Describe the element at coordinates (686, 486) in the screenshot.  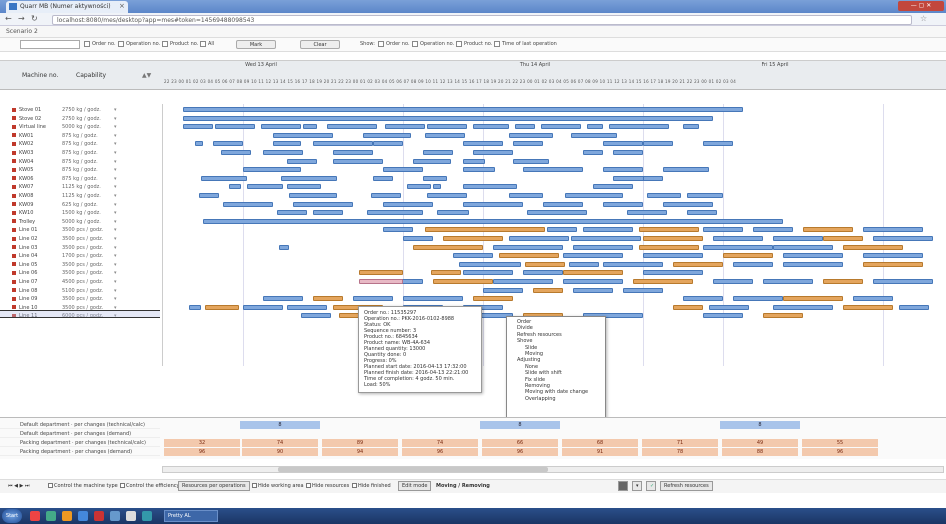
I see `refresh-resources-button: Refresh resources` at that location.